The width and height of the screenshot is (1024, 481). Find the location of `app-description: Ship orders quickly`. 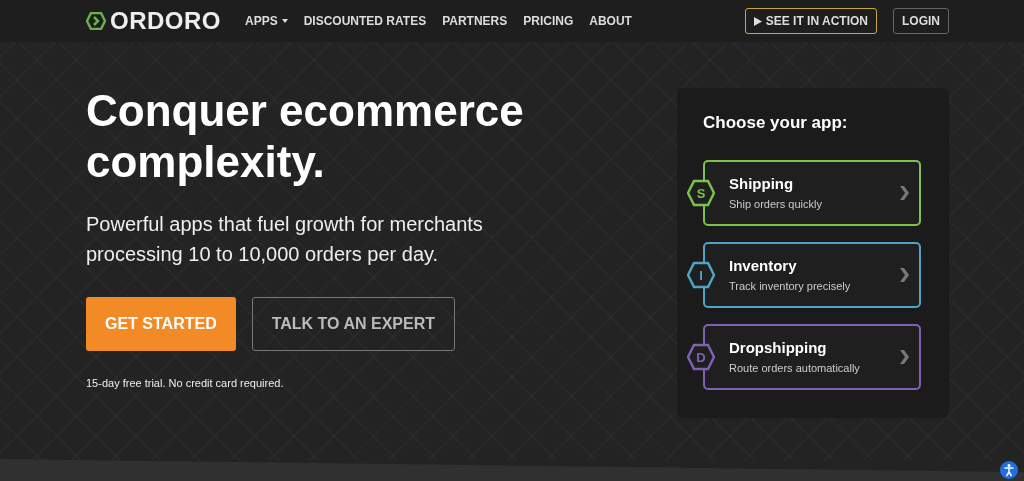

app-description: Ship orders quickly is located at coordinates (775, 204).